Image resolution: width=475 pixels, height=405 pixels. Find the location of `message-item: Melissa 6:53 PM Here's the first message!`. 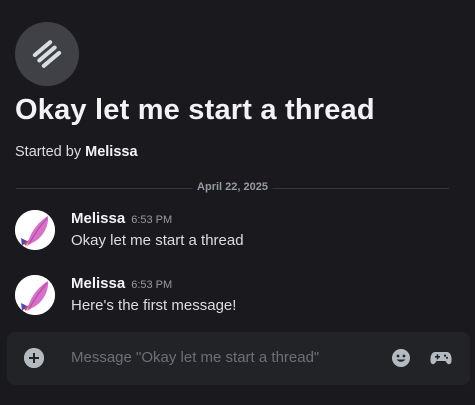

message-item: Melissa 6:53 PM Here's the first message! is located at coordinates (240, 297).